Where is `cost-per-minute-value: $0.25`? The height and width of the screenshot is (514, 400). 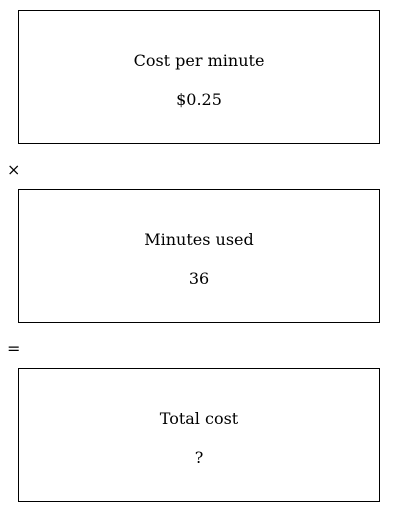
cost-per-minute-value: $0.25 is located at coordinates (199, 99).